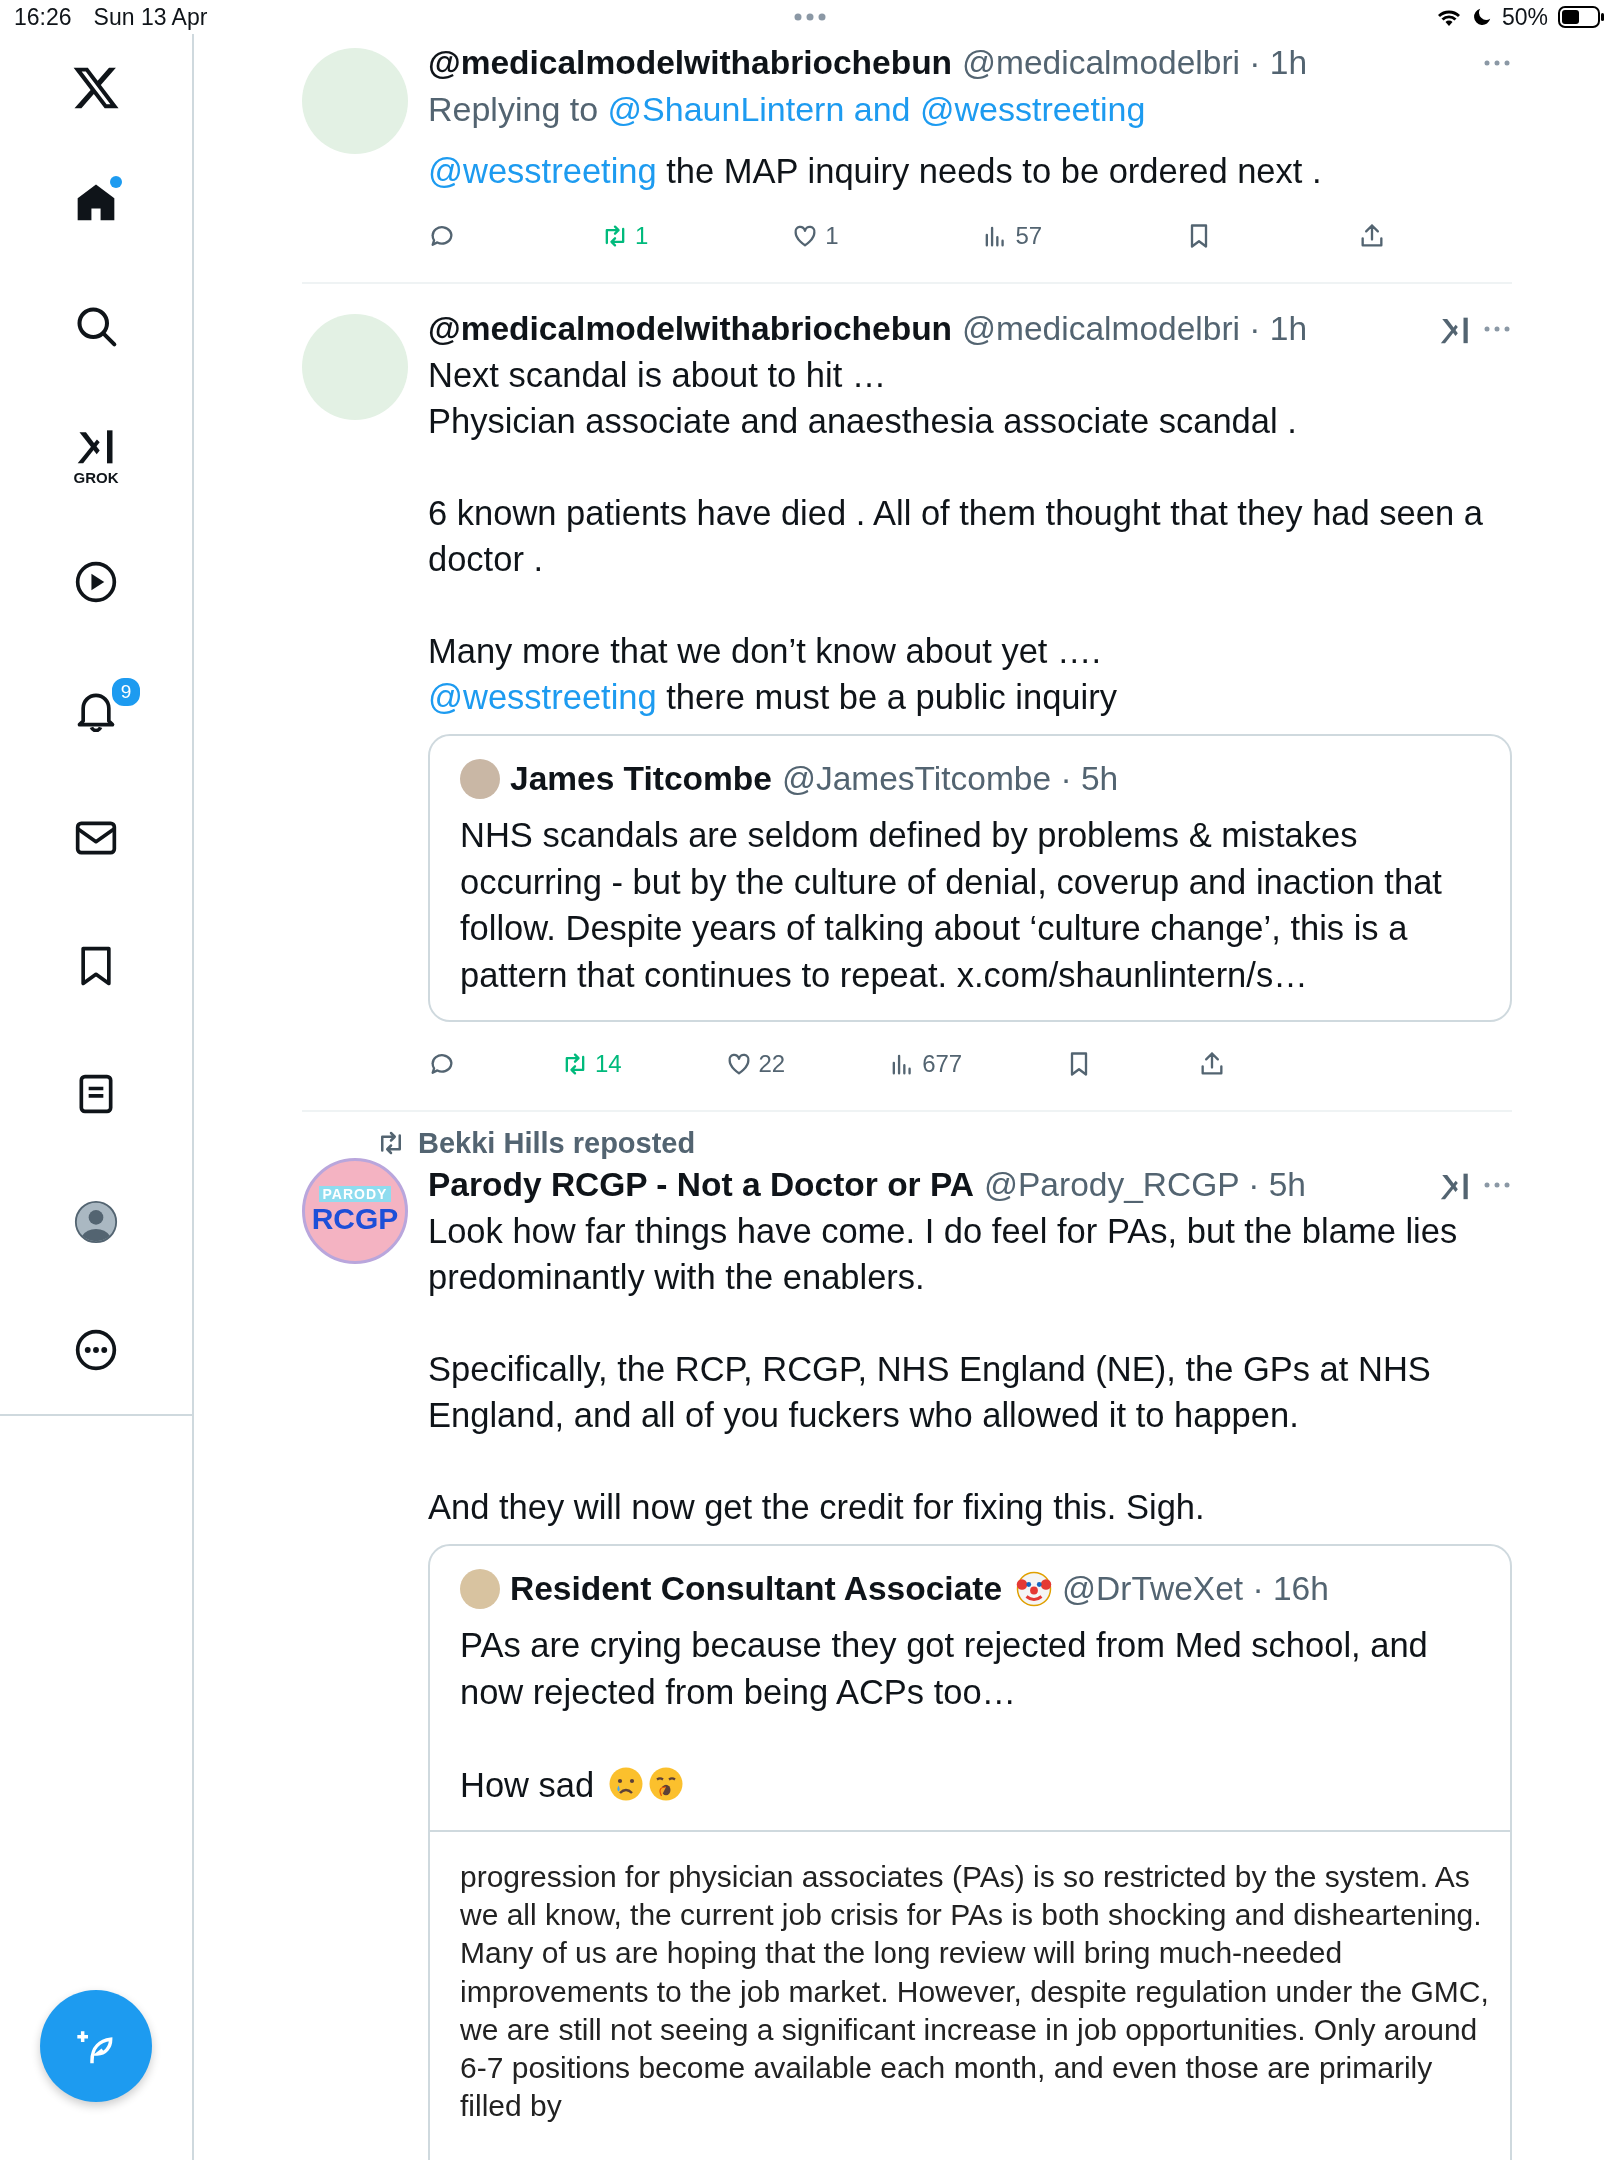 The height and width of the screenshot is (2160, 1620). I want to click on quoted-tweet-text: PAs are crying because they got rejected from Med school, and now rejected from being ACPs too… How sad, so click(944, 1715).